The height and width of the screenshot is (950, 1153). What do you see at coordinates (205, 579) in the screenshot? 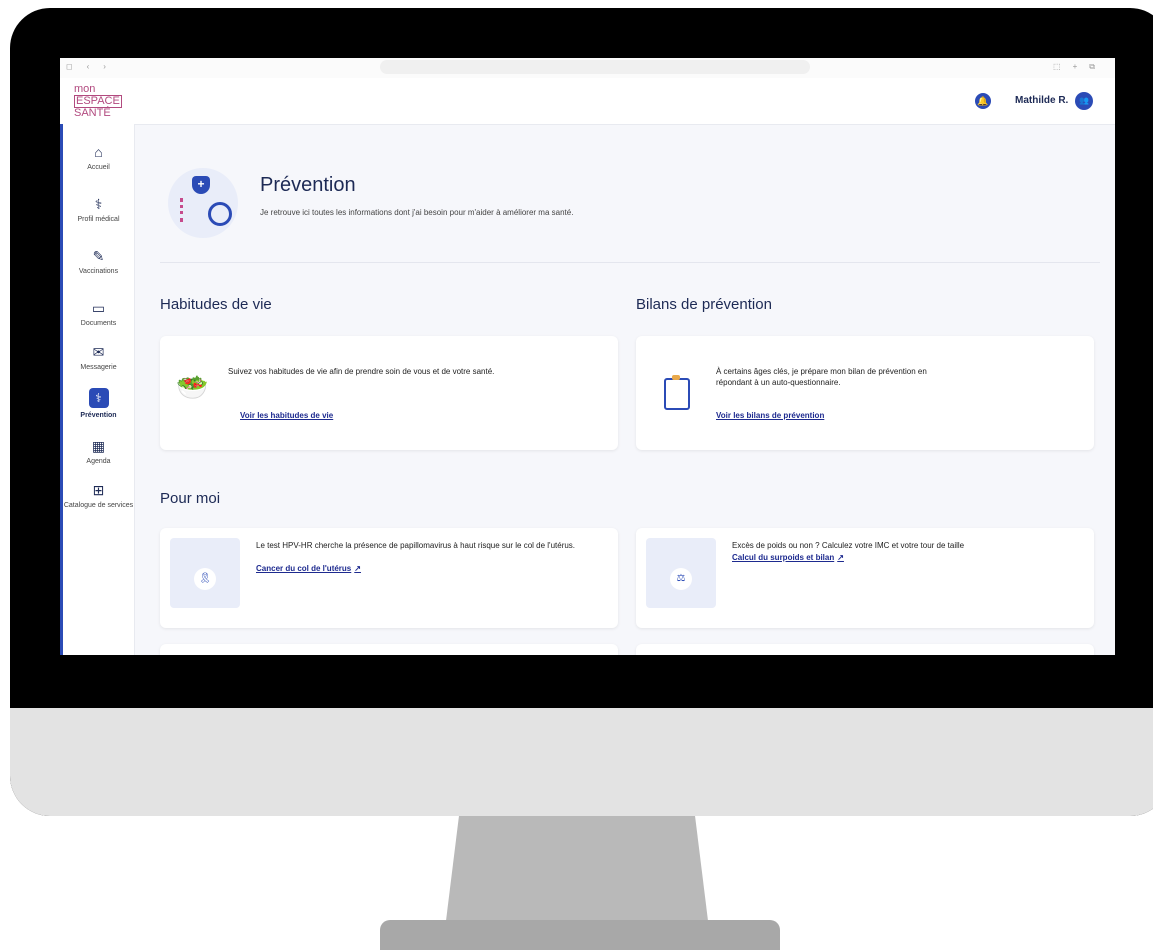
I see `ribbon-icon: 🎗` at bounding box center [205, 579].